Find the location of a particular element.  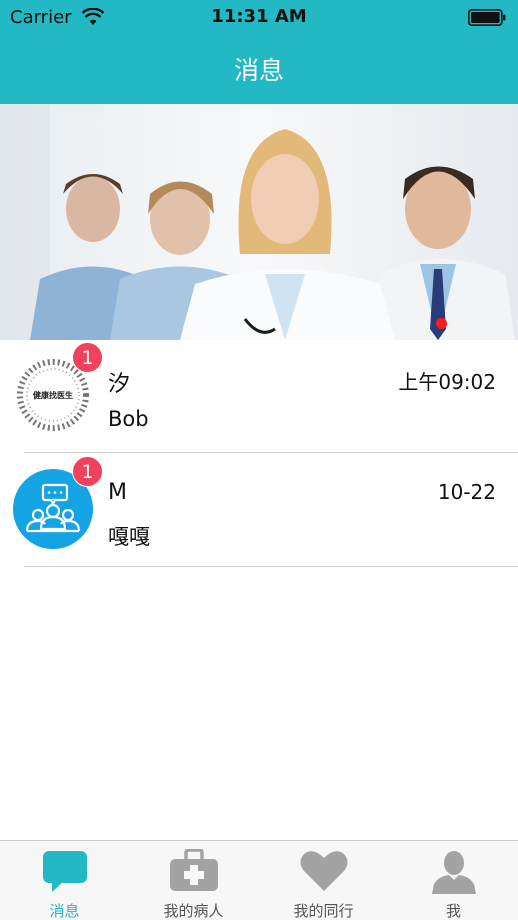

battery-icon is located at coordinates (487, 17).